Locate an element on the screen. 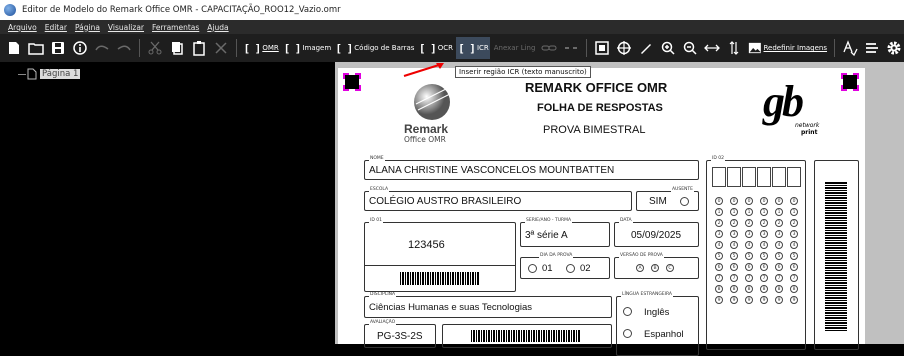 The image size is (904, 356). version-bubble-b: B is located at coordinates (655, 268).